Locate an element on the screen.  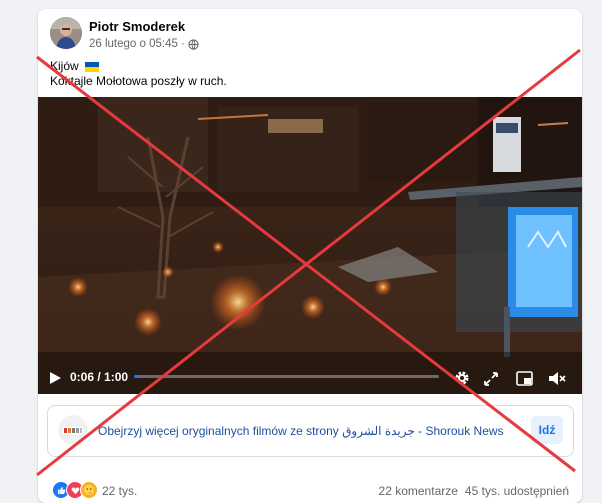
play-icon is located at coordinates (55, 378).